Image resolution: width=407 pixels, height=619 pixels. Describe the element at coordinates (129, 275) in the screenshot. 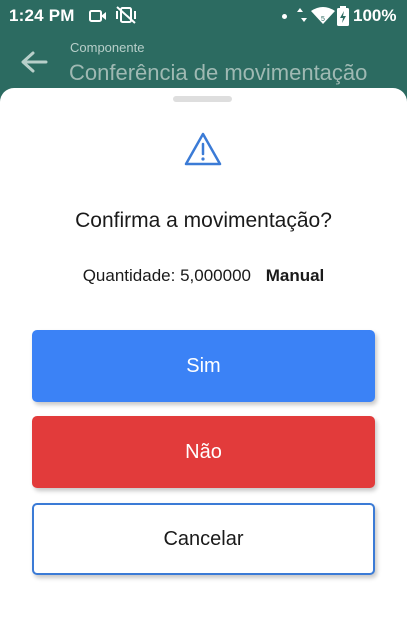

I see `quantity-label: Quantidade:` at that location.